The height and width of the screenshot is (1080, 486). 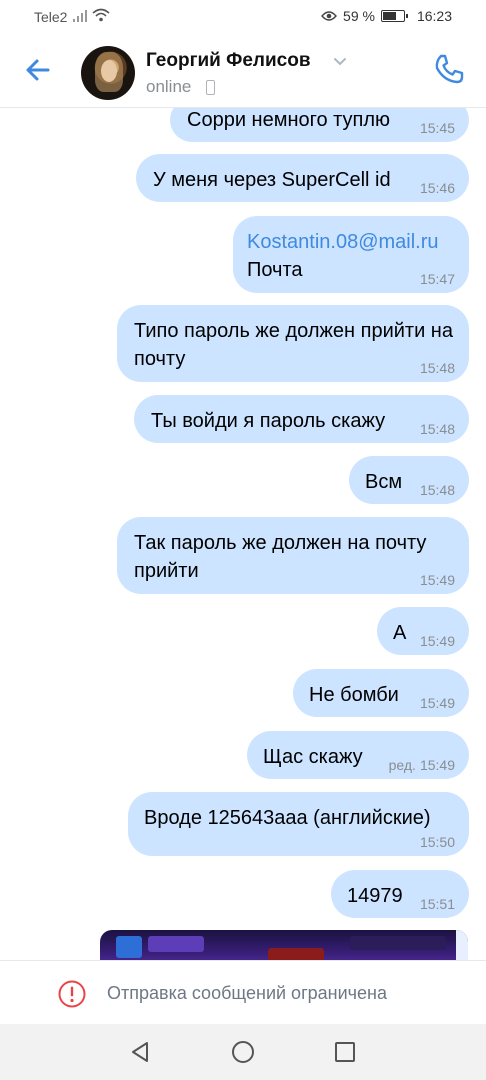 I want to click on game-hud-currency, so click(x=398, y=943).